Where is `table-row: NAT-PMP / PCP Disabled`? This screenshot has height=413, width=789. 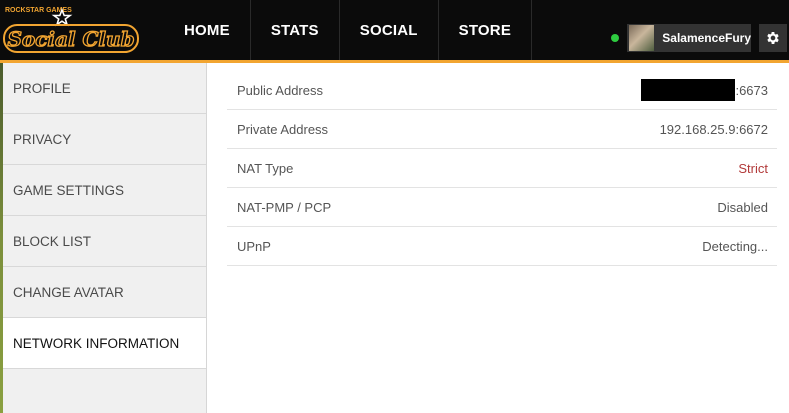 table-row: NAT-PMP / PCP Disabled is located at coordinates (502, 207).